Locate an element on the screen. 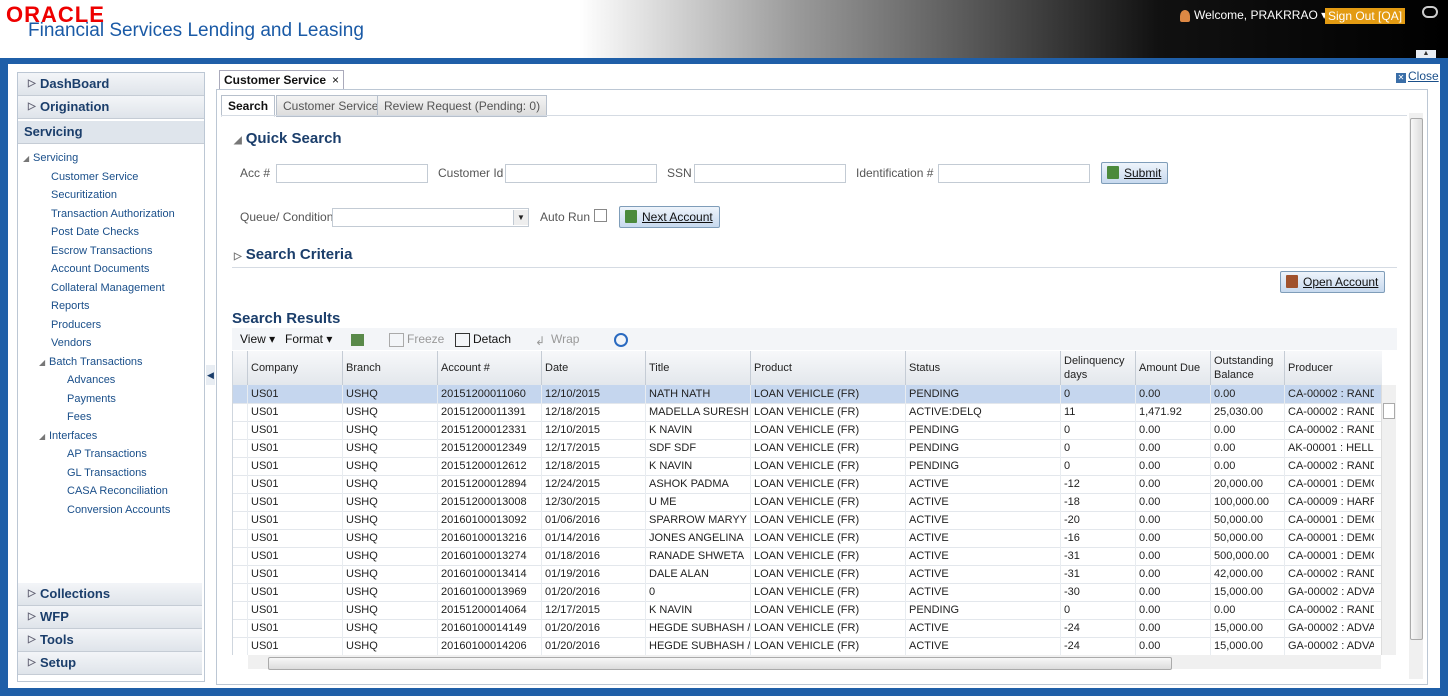  sidebar-item-securitization: Securitization is located at coordinates (110, 195).